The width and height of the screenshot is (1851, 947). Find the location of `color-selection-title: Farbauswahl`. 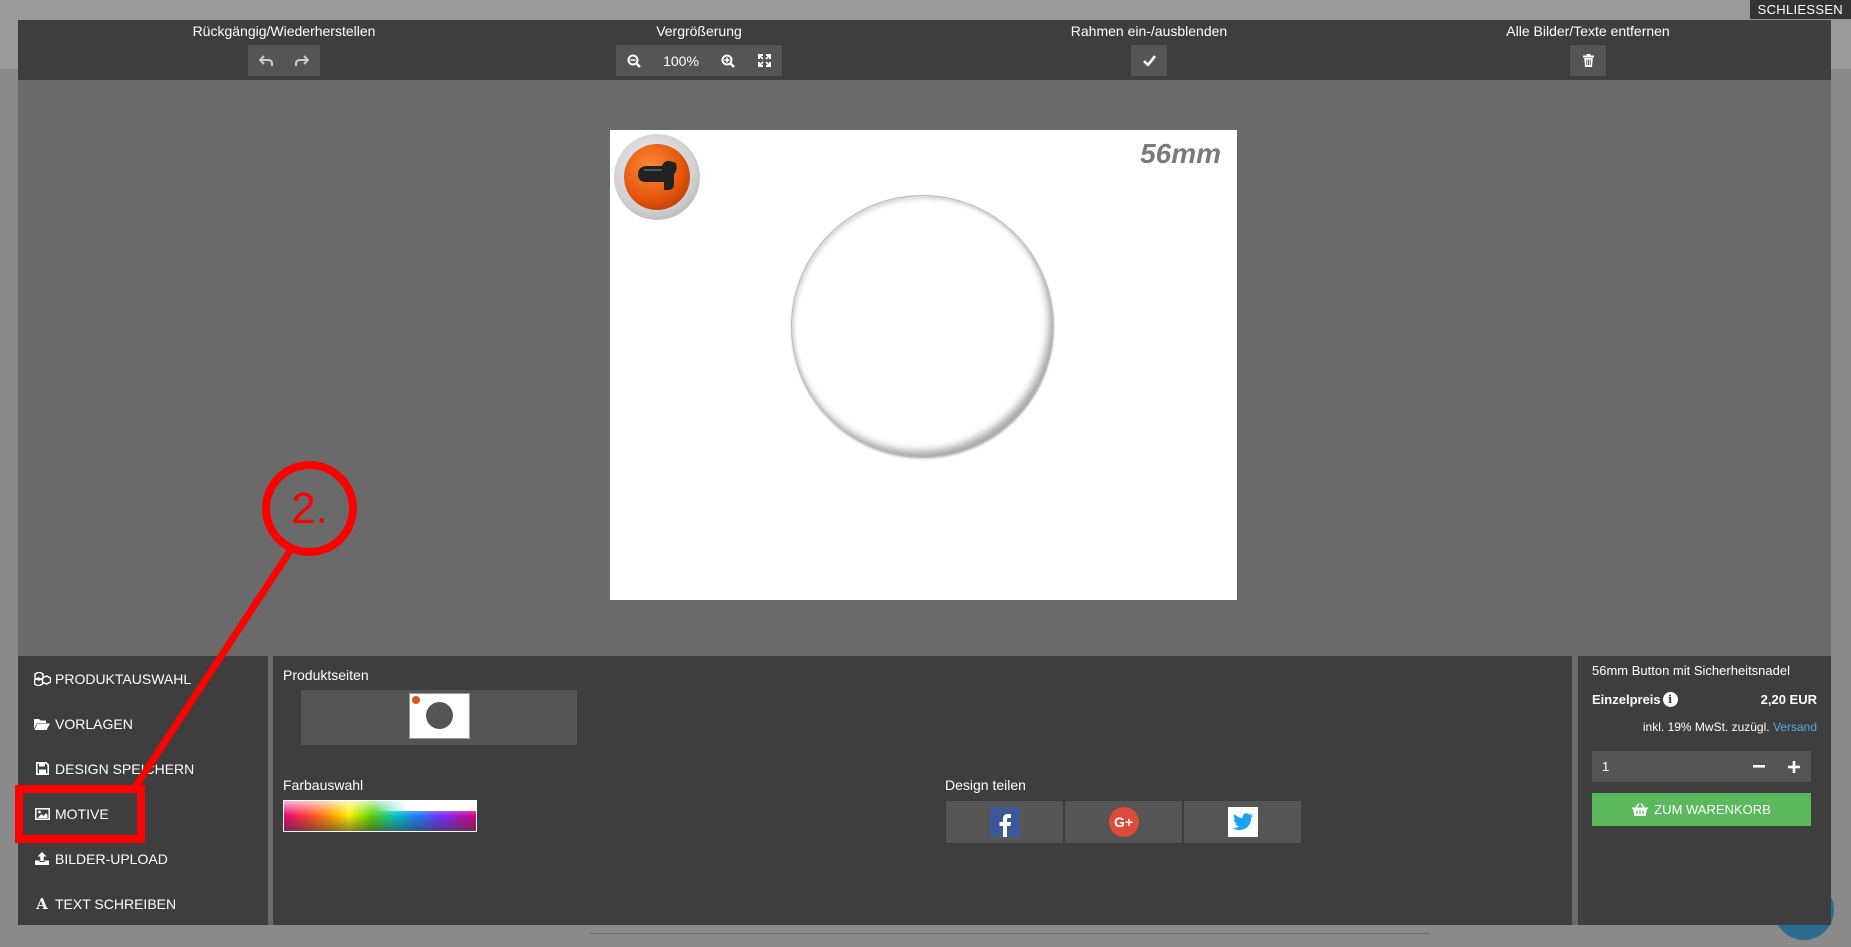

color-selection-title: Farbauswahl is located at coordinates (323, 785).